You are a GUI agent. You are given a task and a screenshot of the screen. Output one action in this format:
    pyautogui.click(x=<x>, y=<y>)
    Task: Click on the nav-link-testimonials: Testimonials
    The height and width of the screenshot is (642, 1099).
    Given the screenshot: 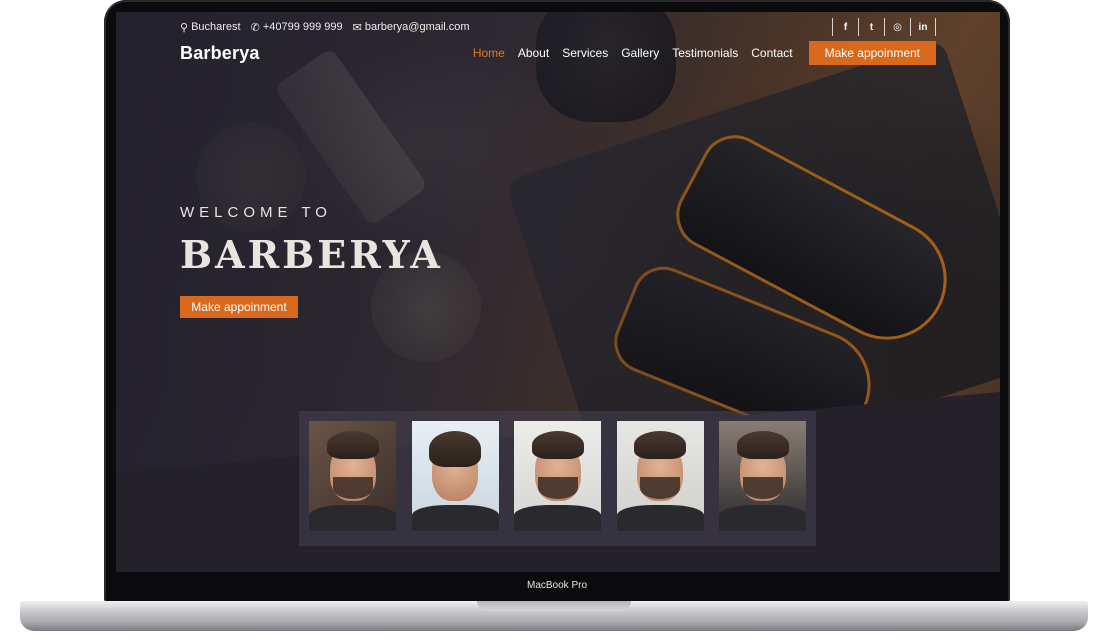 What is the action you would take?
    pyautogui.click(x=705, y=53)
    